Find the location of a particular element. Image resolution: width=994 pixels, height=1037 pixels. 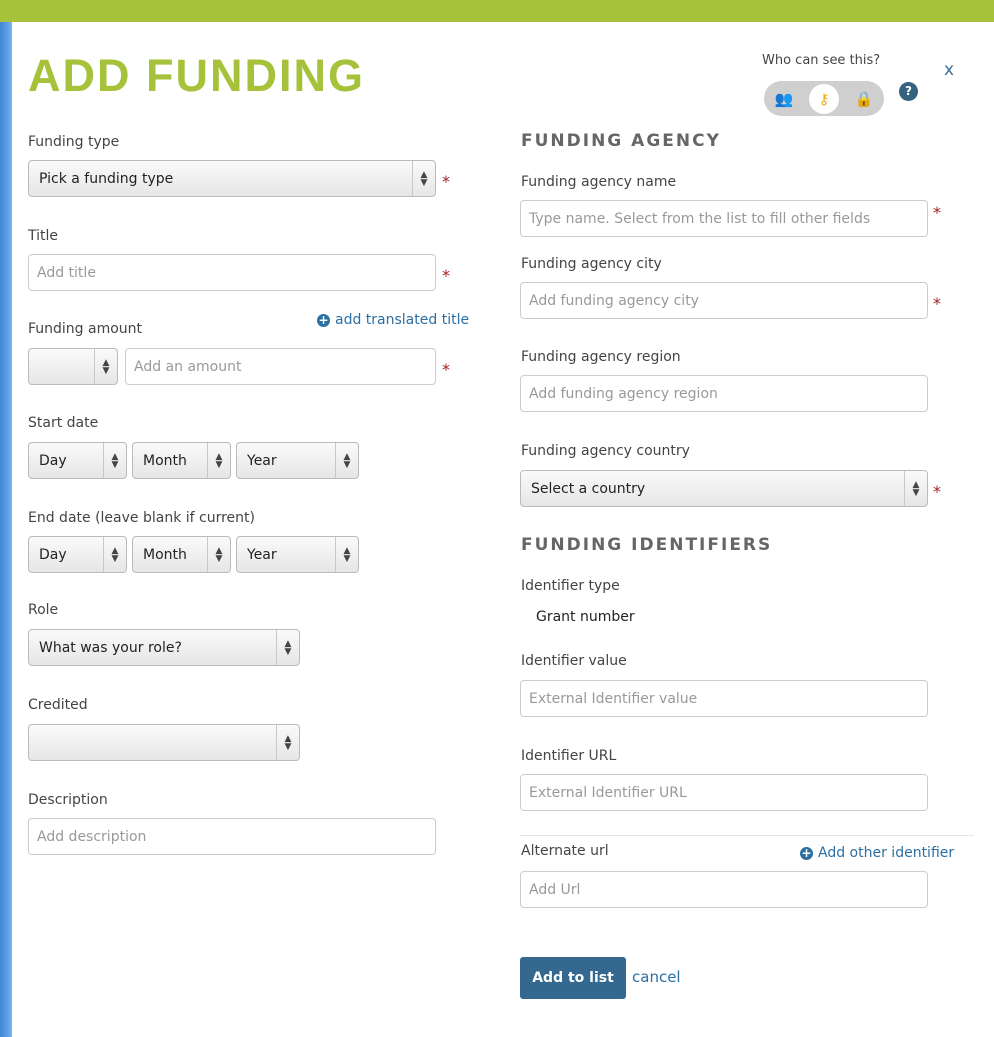

key-icon: ⚷ is located at coordinates (824, 98).